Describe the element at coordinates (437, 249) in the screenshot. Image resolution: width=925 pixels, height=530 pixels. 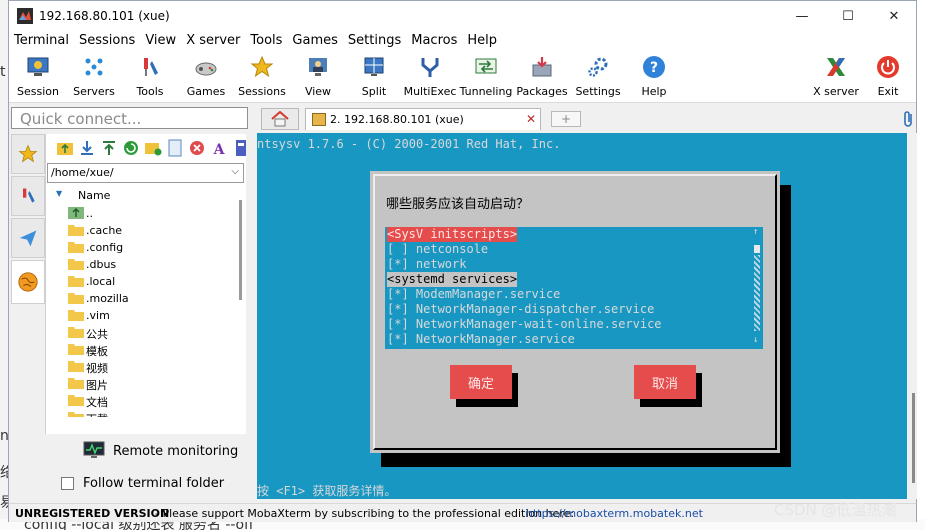
I see `list-item: [ ] netconsole` at that location.